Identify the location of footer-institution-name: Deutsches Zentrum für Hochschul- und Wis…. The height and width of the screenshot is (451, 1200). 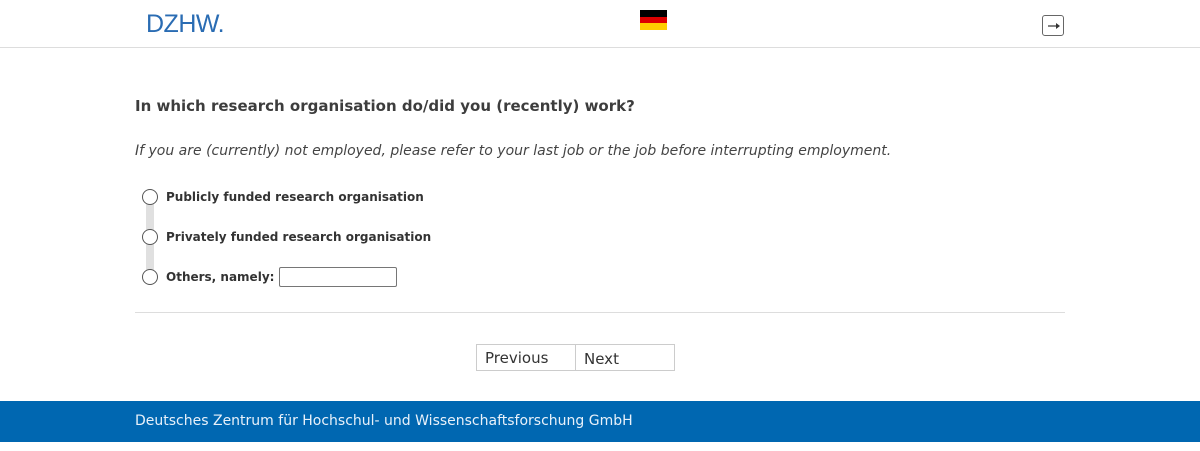
(384, 421).